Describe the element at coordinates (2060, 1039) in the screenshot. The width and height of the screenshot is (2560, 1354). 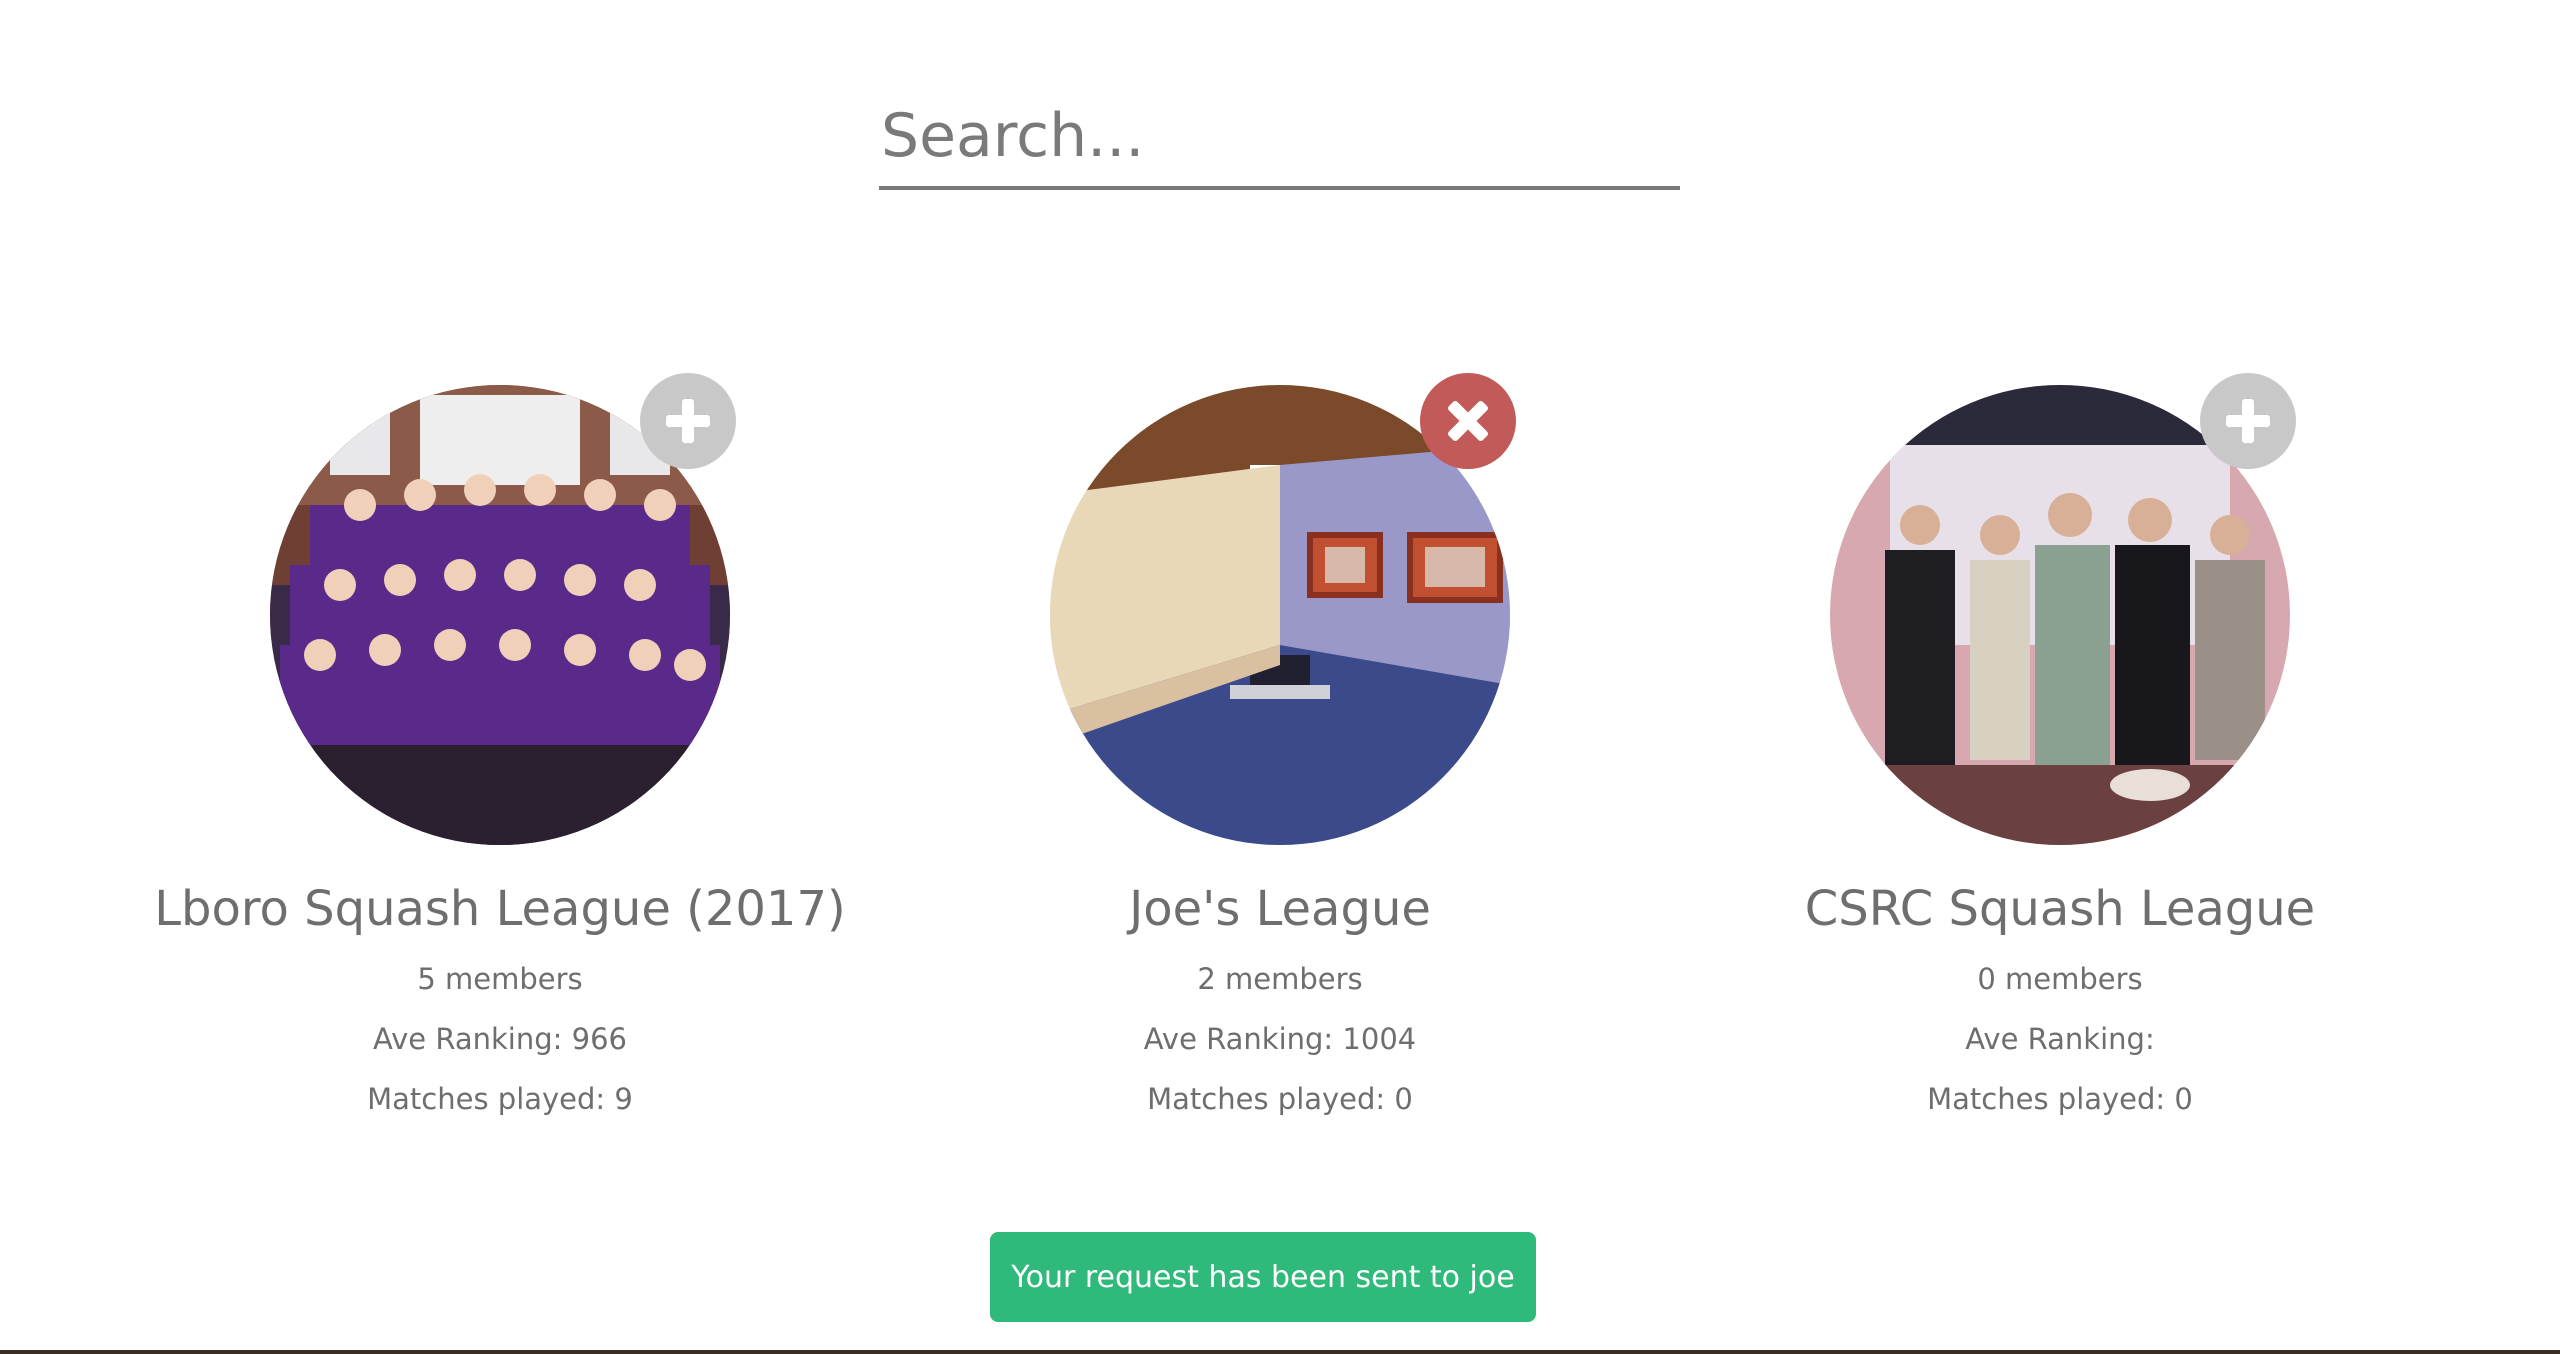
I see `league-ave-ranking: Ave Ranking:` at that location.